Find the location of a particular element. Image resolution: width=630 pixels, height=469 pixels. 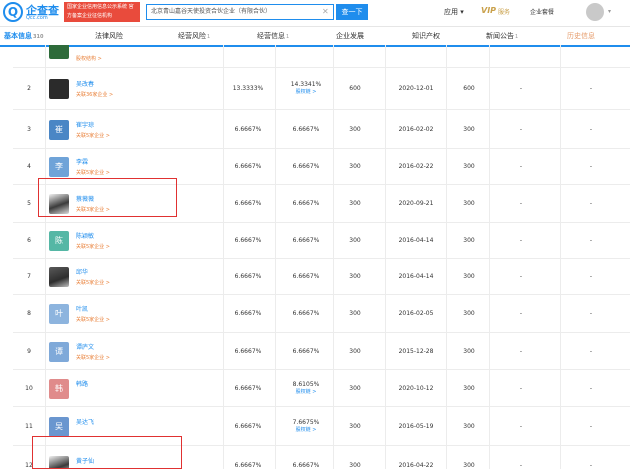

final-benefit-value: 8.6105% is located at coordinates (306, 384).